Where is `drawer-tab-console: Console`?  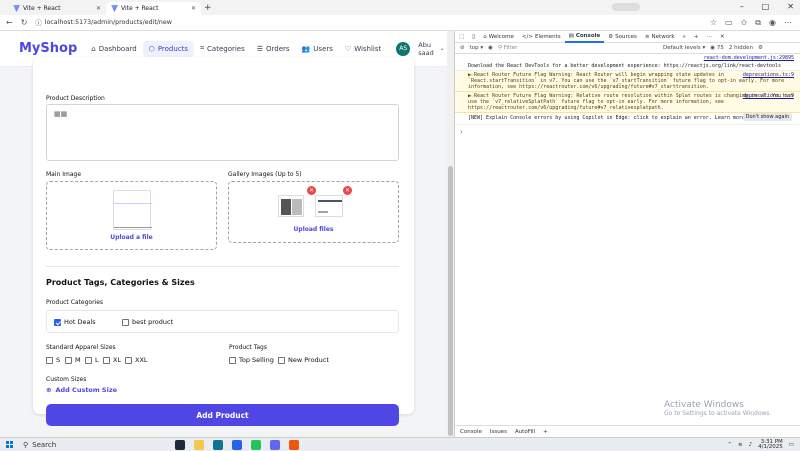 drawer-tab-console: Console is located at coordinates (471, 432).